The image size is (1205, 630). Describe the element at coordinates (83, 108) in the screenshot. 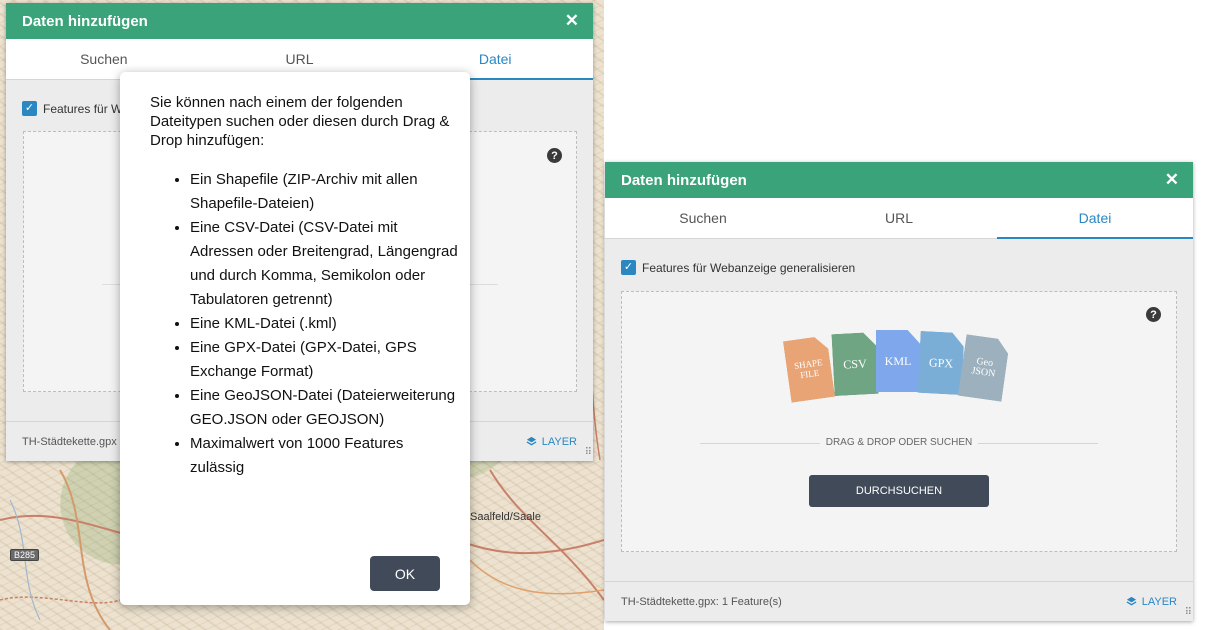

I see `checkbox-label: Features für W` at that location.